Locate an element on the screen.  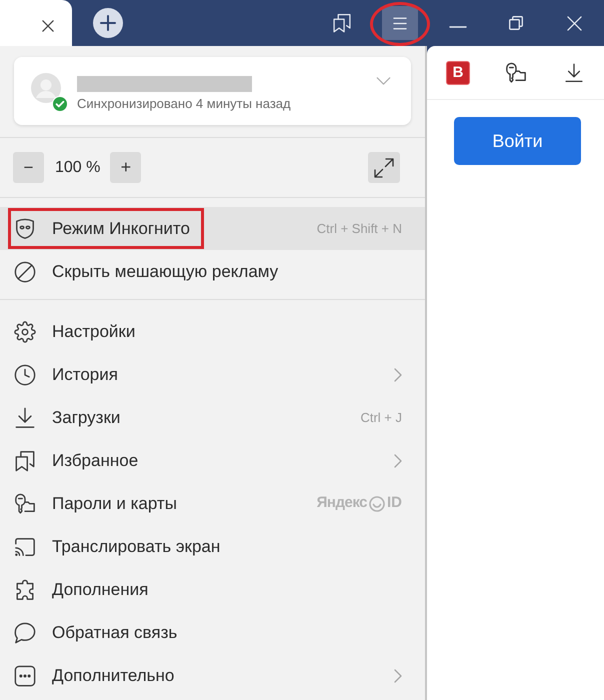
cast-icon is located at coordinates (25, 547).